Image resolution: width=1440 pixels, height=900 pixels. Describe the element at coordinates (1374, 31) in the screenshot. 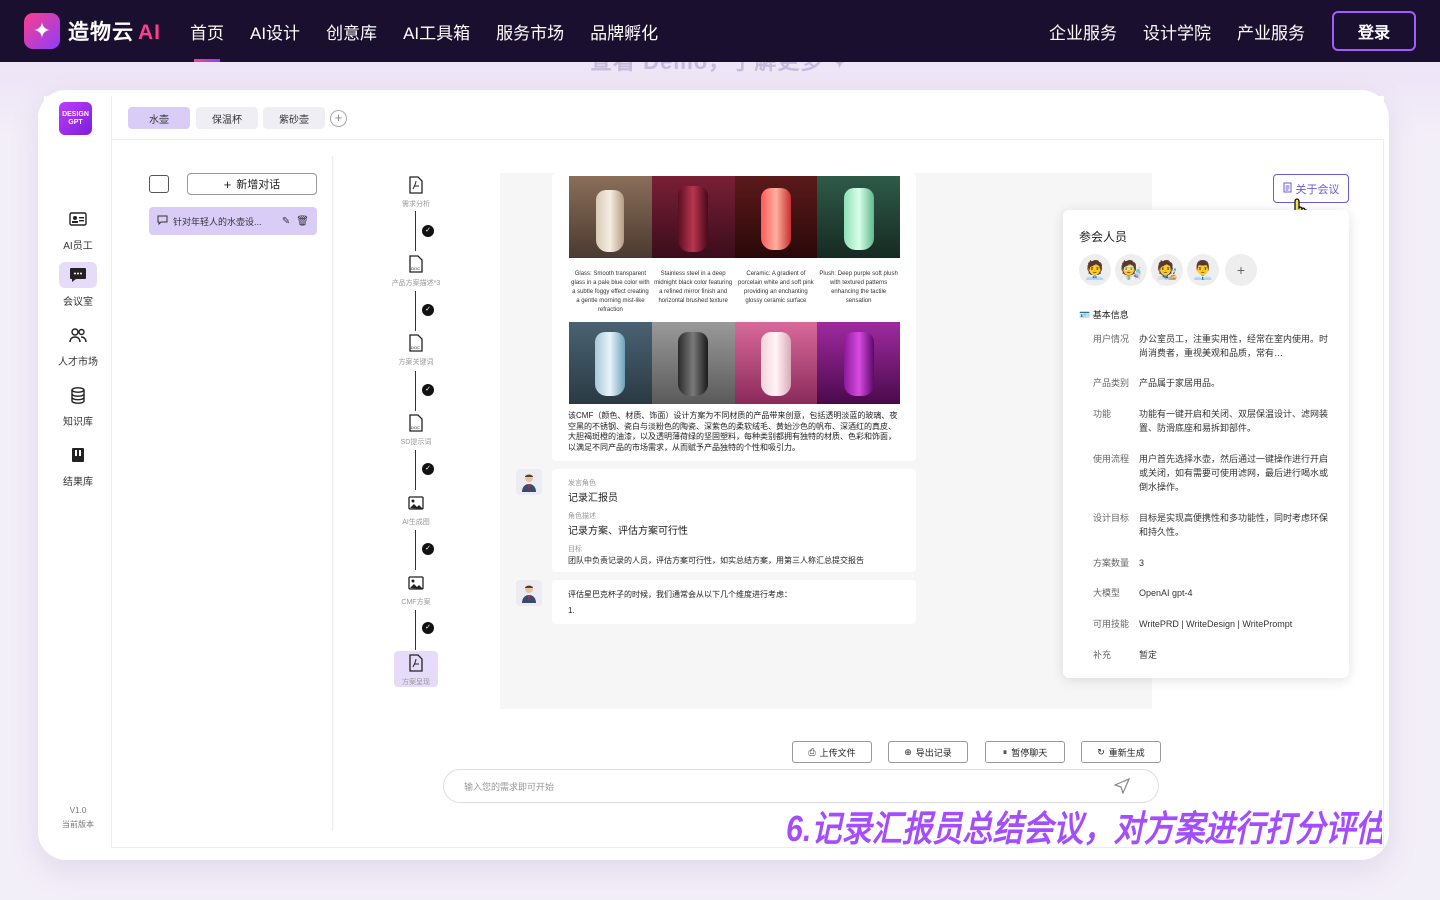

I see `login-button: 登录` at that location.